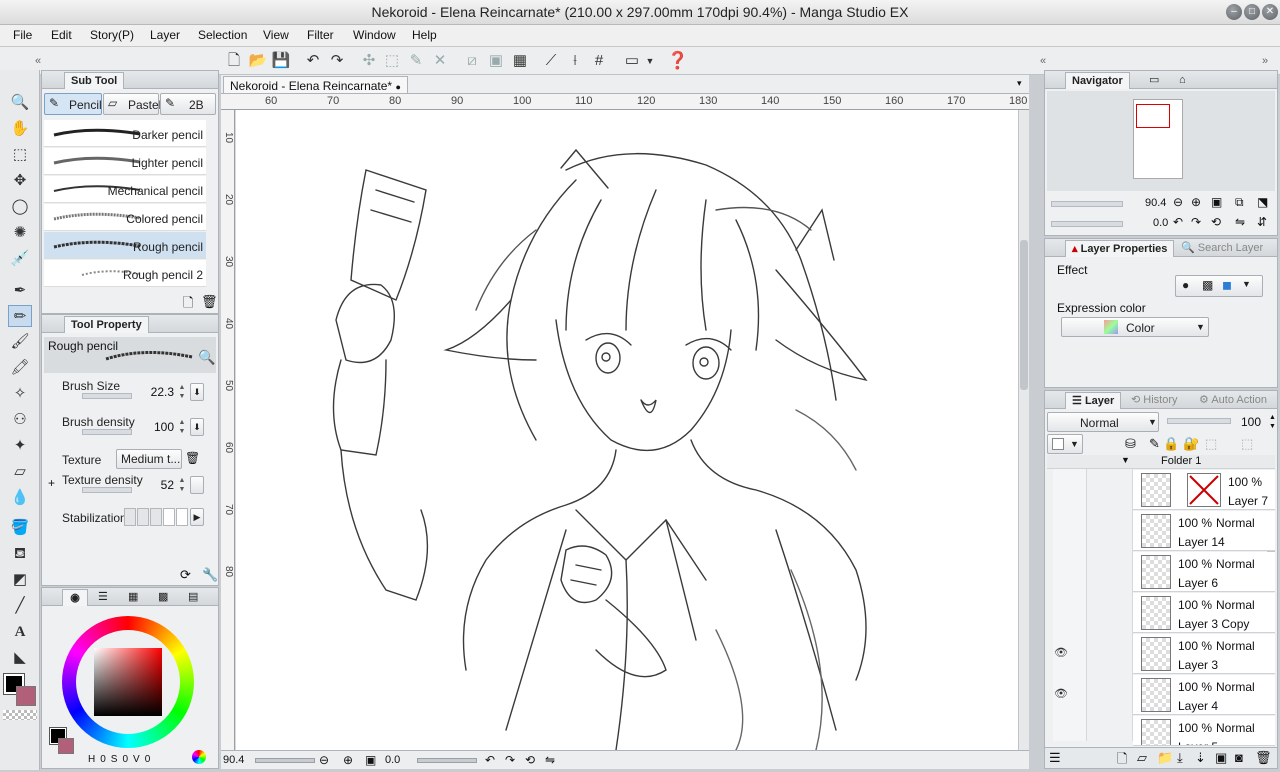 Image resolution: width=1280 pixels, height=772 pixels. What do you see at coordinates (20, 181) in the screenshot?
I see `move-icon: ✥` at bounding box center [20, 181].